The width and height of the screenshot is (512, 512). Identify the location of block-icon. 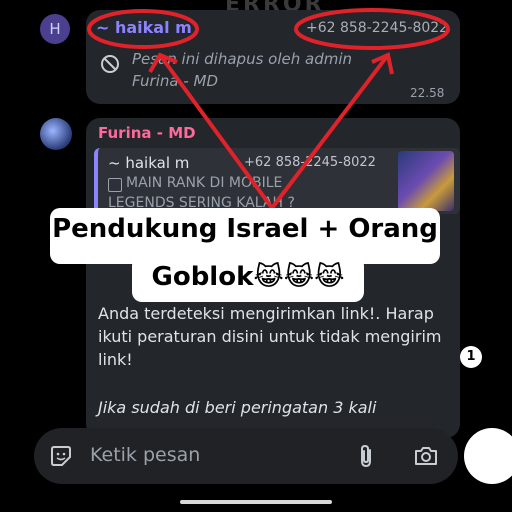
(110, 64).